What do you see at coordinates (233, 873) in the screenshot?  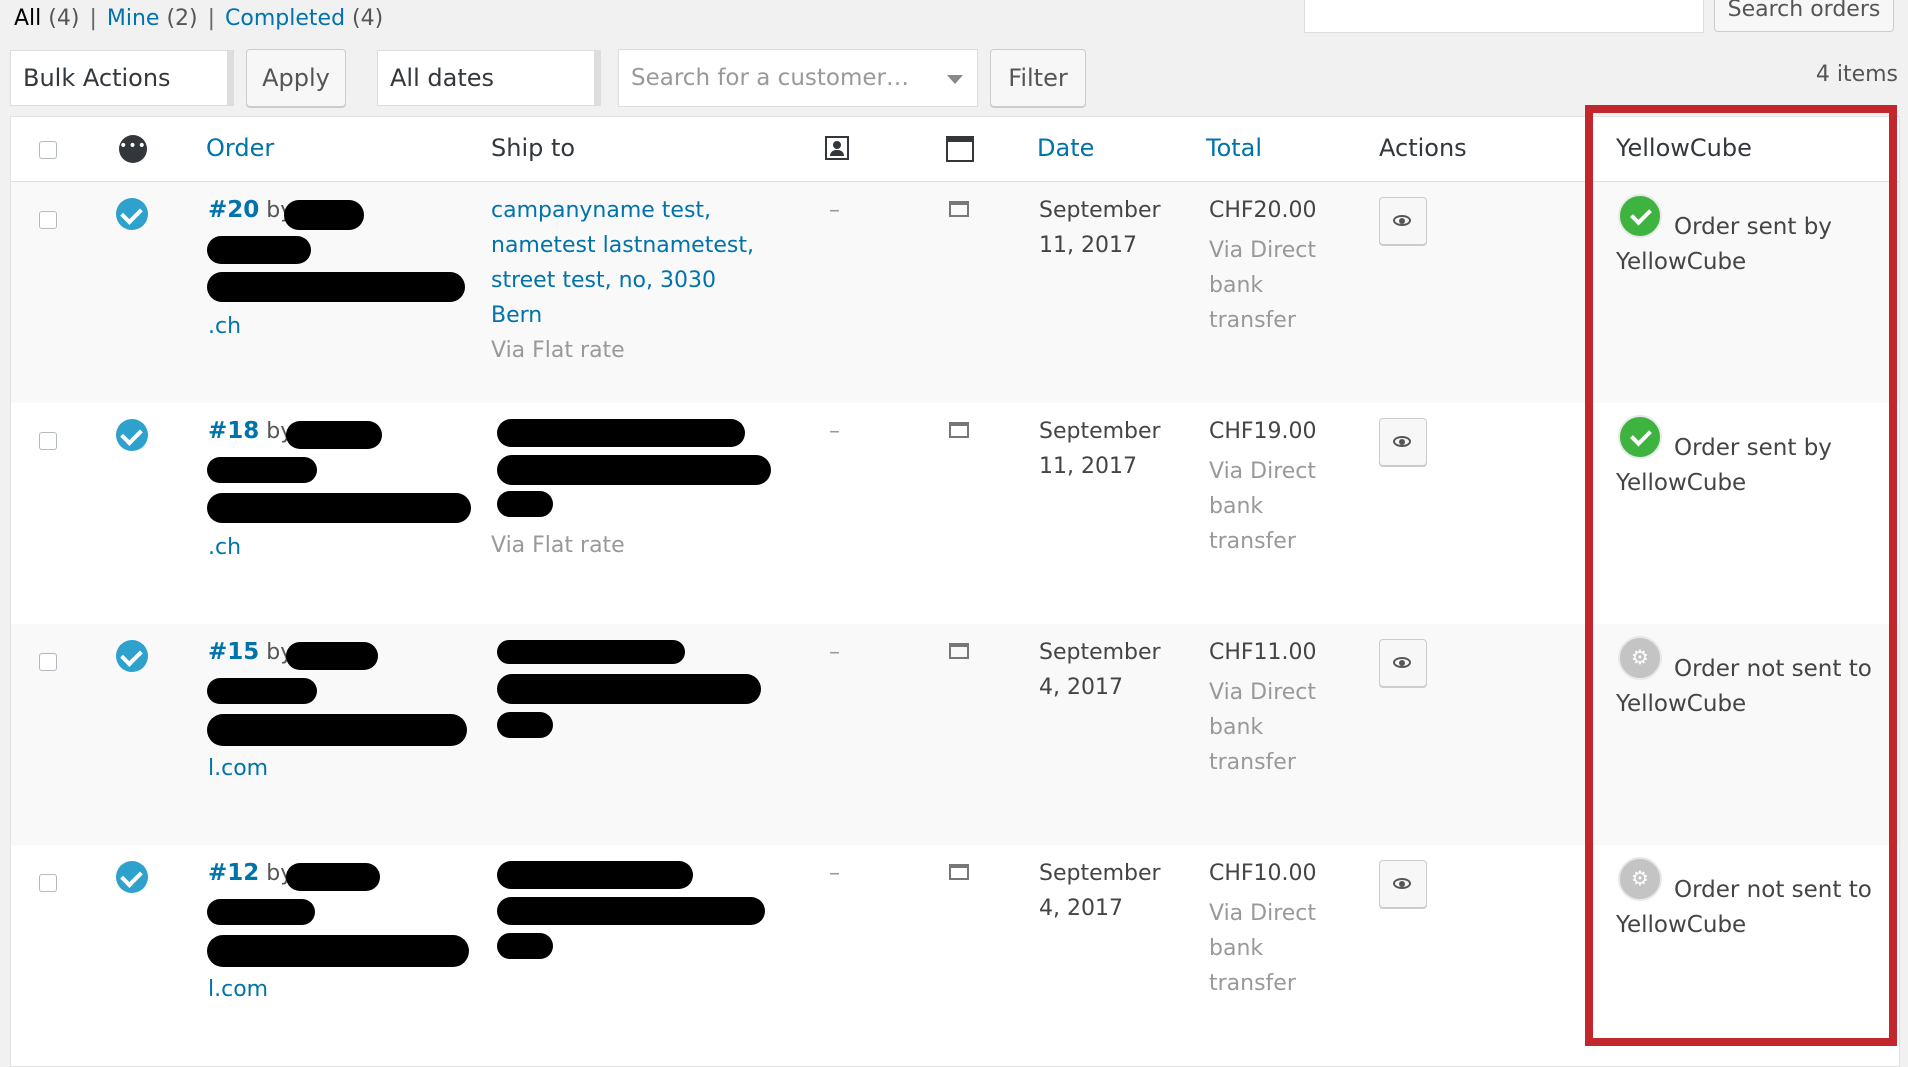 I see `order-number-link: #12` at bounding box center [233, 873].